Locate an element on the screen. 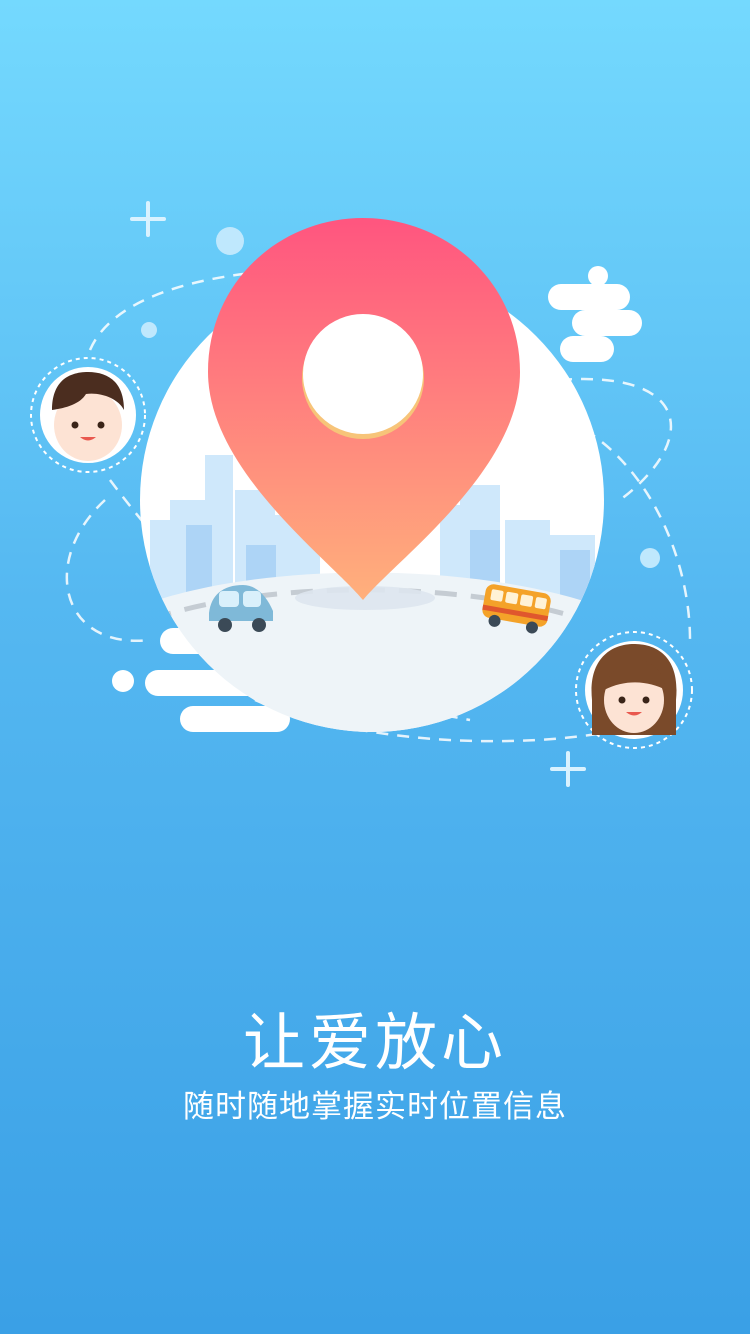 This screenshot has height=1334, width=750. girl-avatar is located at coordinates (634, 690).